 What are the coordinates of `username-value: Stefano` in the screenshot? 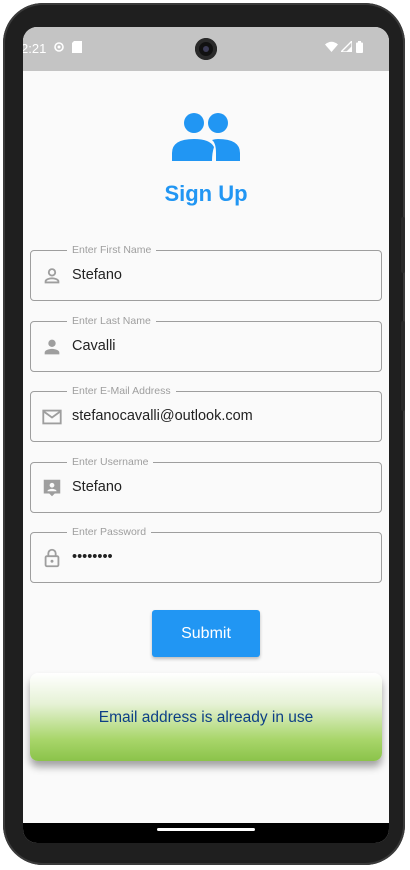 It's located at (97, 487).